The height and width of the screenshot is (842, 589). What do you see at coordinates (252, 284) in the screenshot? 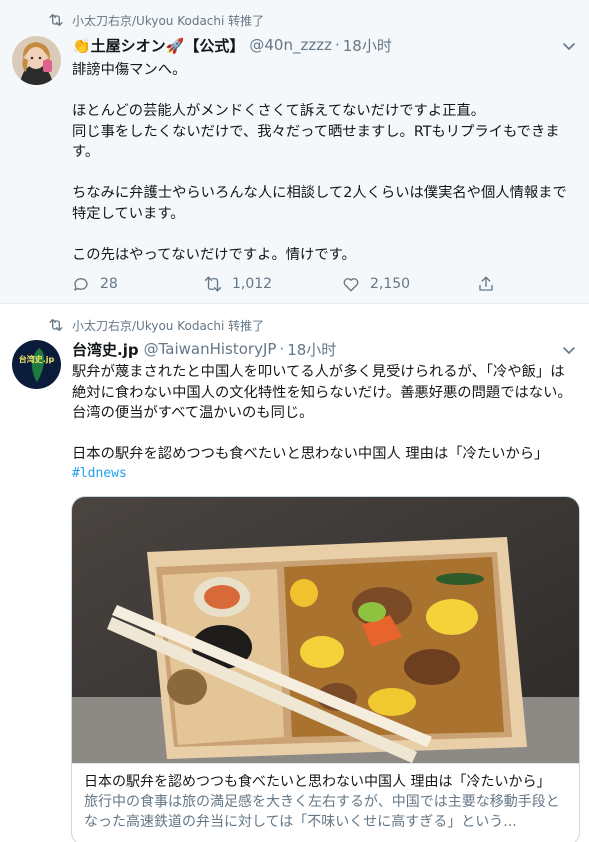
I see `retweet-count: 1,012` at bounding box center [252, 284].